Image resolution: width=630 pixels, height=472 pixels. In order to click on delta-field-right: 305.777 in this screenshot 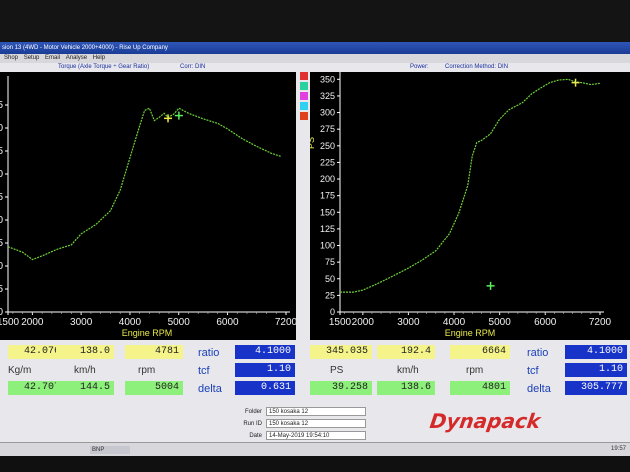, I will do `click(596, 388)`.